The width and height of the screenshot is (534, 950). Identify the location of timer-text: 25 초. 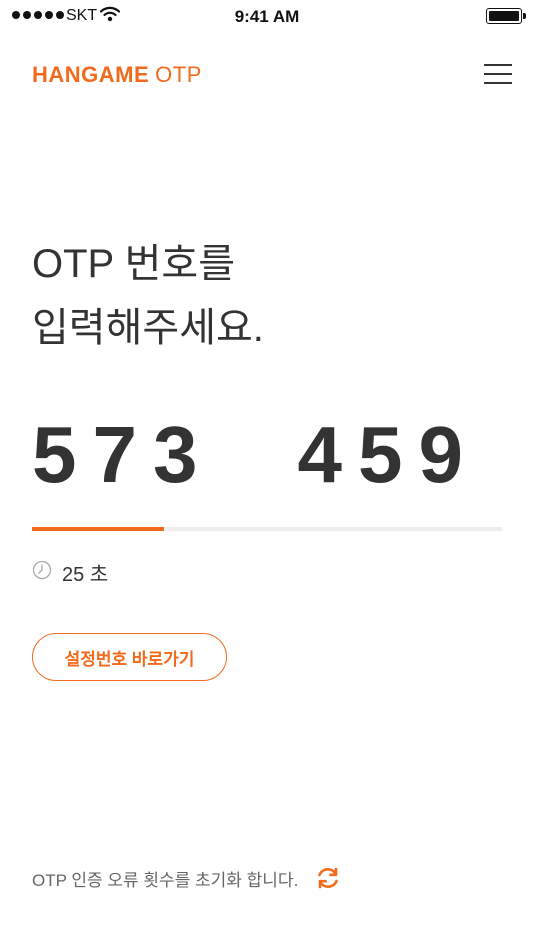
(85, 575).